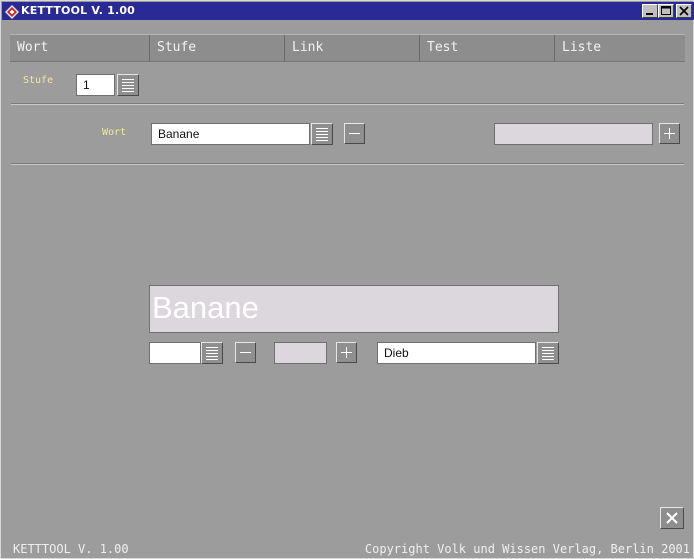 The width and height of the screenshot is (694, 559). I want to click on divider-top, so click(347, 104).